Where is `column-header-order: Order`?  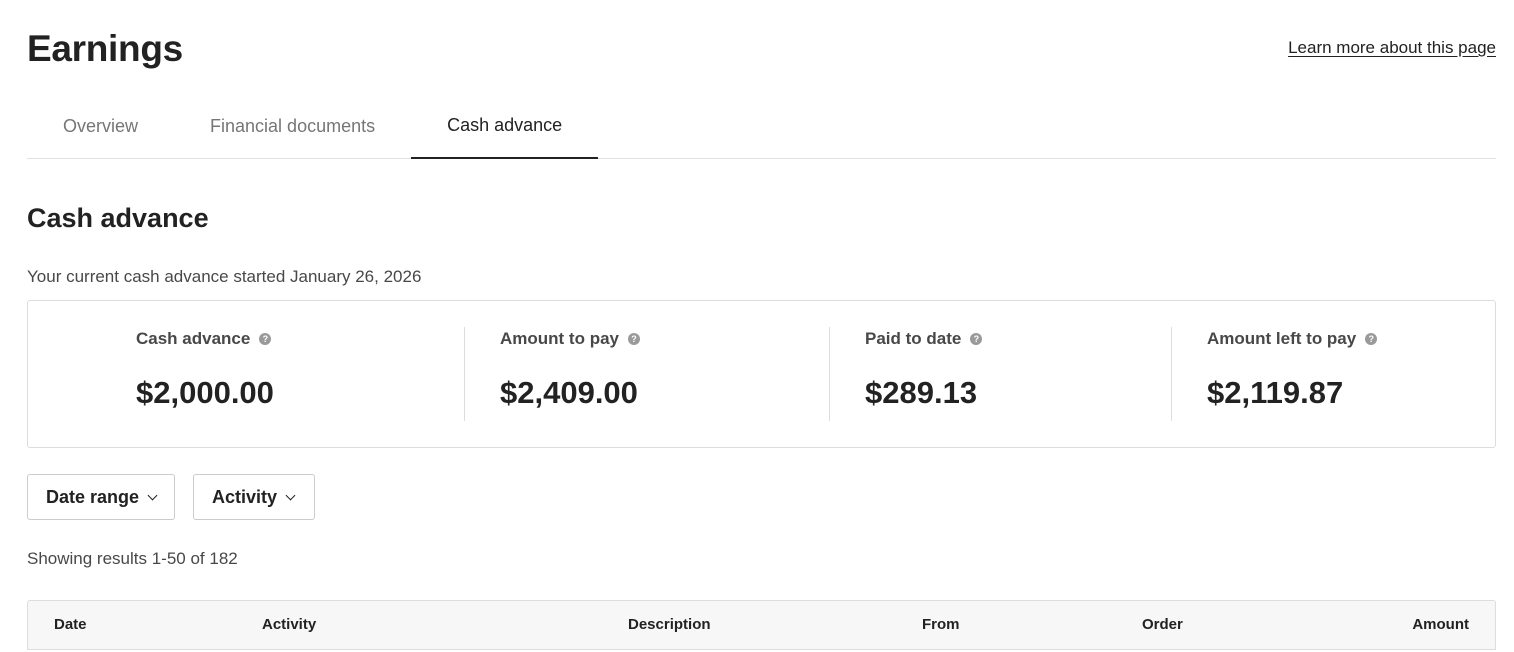 column-header-order: Order is located at coordinates (1162, 624).